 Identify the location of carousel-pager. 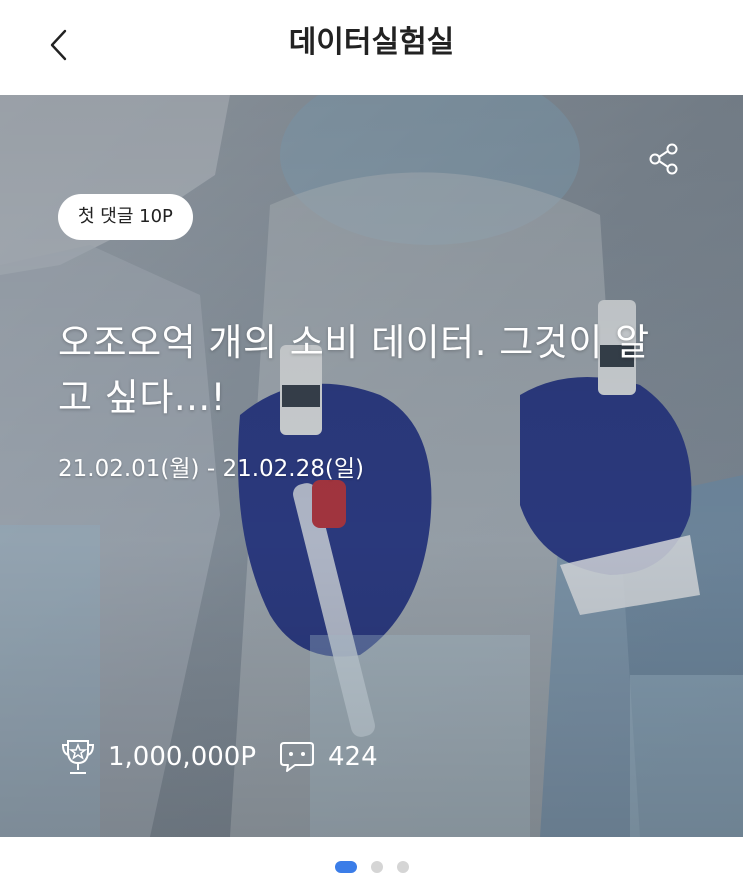
(371, 867).